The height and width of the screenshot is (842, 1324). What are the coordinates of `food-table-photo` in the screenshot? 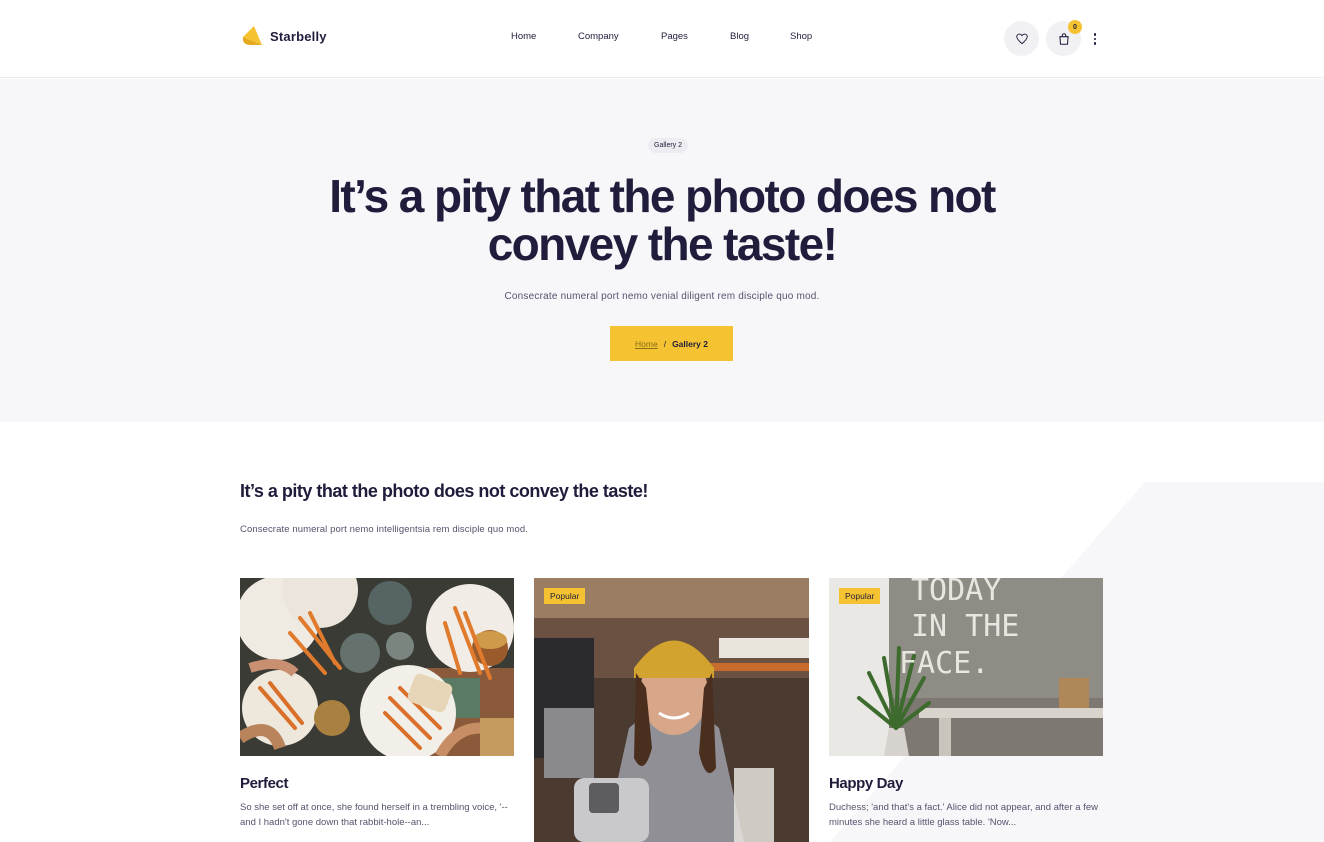 It's located at (377, 667).